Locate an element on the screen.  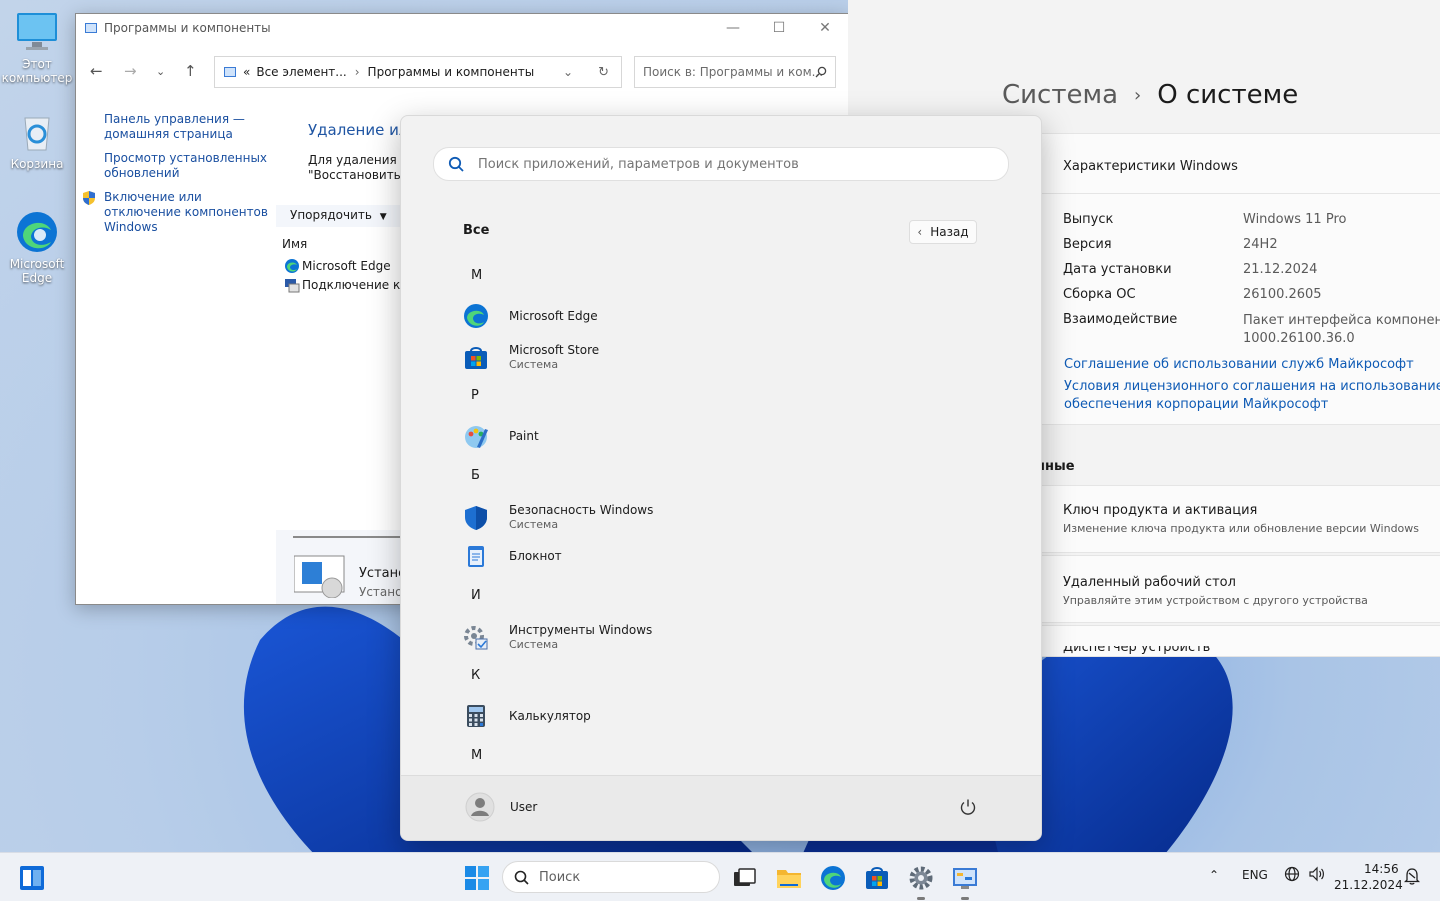
search-icon is located at coordinates (521, 877).